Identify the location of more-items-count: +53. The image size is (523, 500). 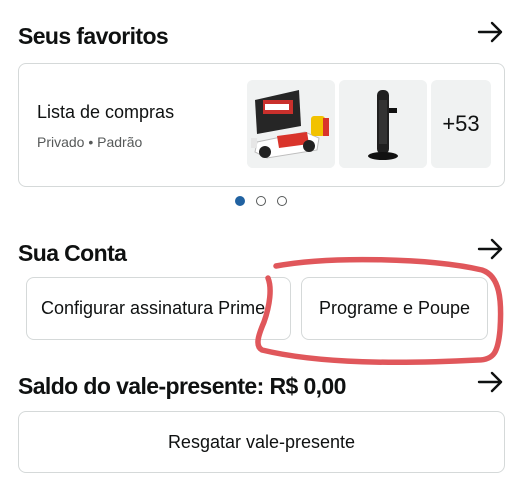
(461, 123).